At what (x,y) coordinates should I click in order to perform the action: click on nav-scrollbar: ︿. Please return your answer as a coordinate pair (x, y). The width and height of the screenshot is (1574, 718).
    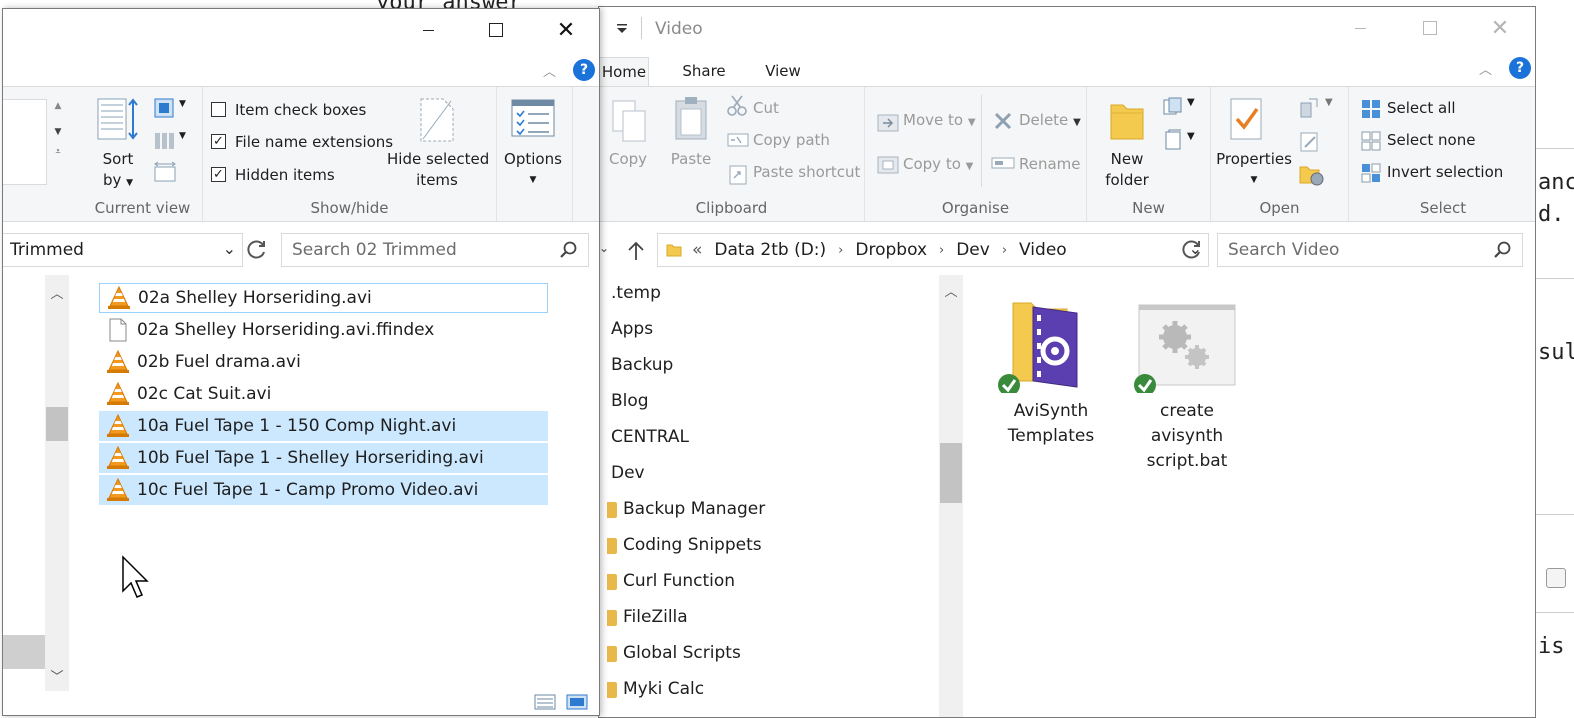
    Looking at the image, I should click on (951, 496).